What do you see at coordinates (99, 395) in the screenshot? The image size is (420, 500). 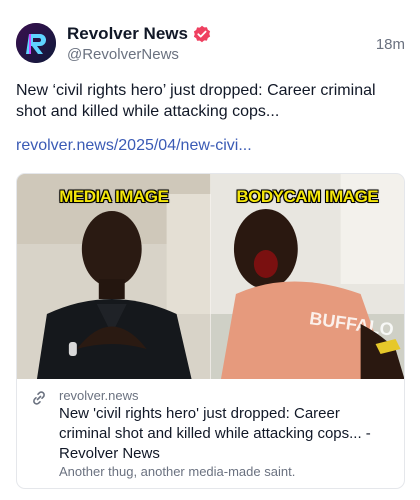 I see `card-domain: revolver.news` at bounding box center [99, 395].